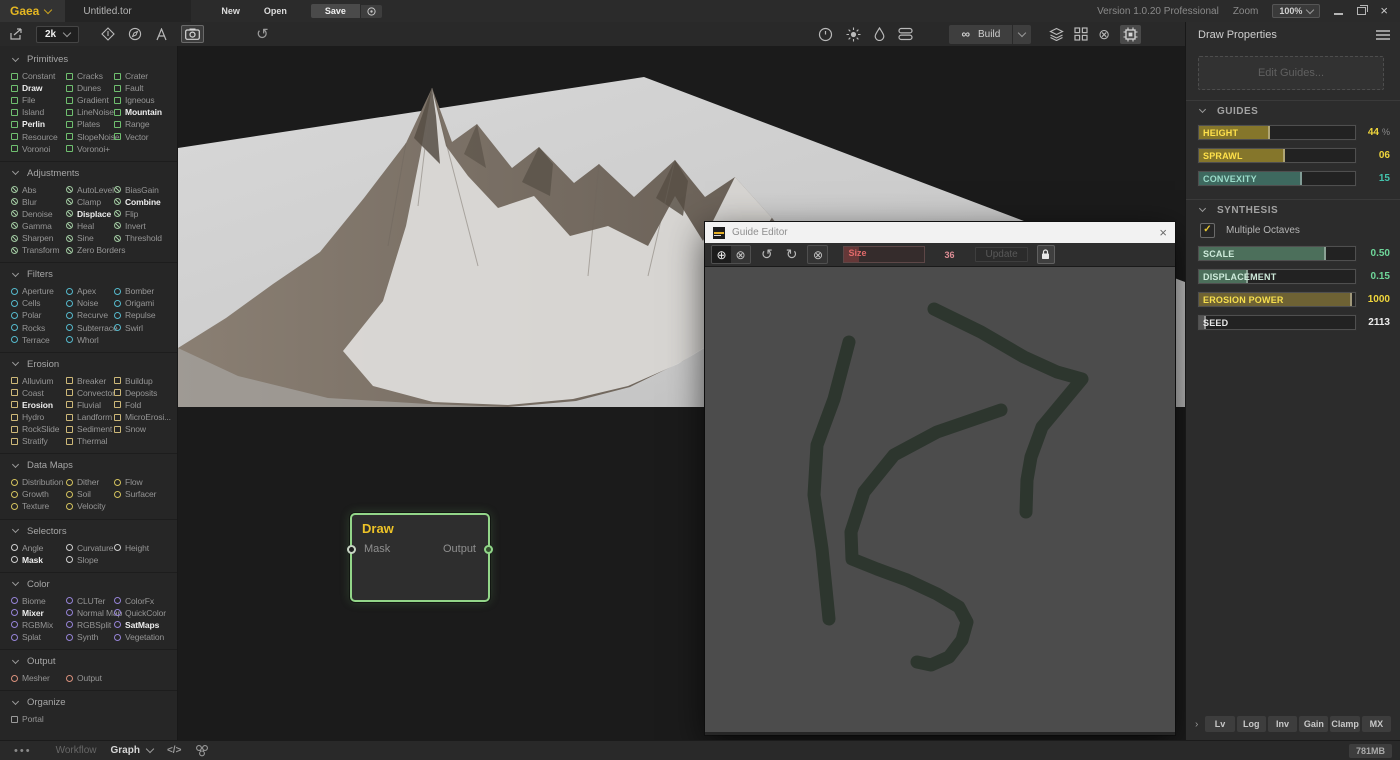 The image size is (1400, 760). I want to click on node-item-cracks: Cracks, so click(90, 76).